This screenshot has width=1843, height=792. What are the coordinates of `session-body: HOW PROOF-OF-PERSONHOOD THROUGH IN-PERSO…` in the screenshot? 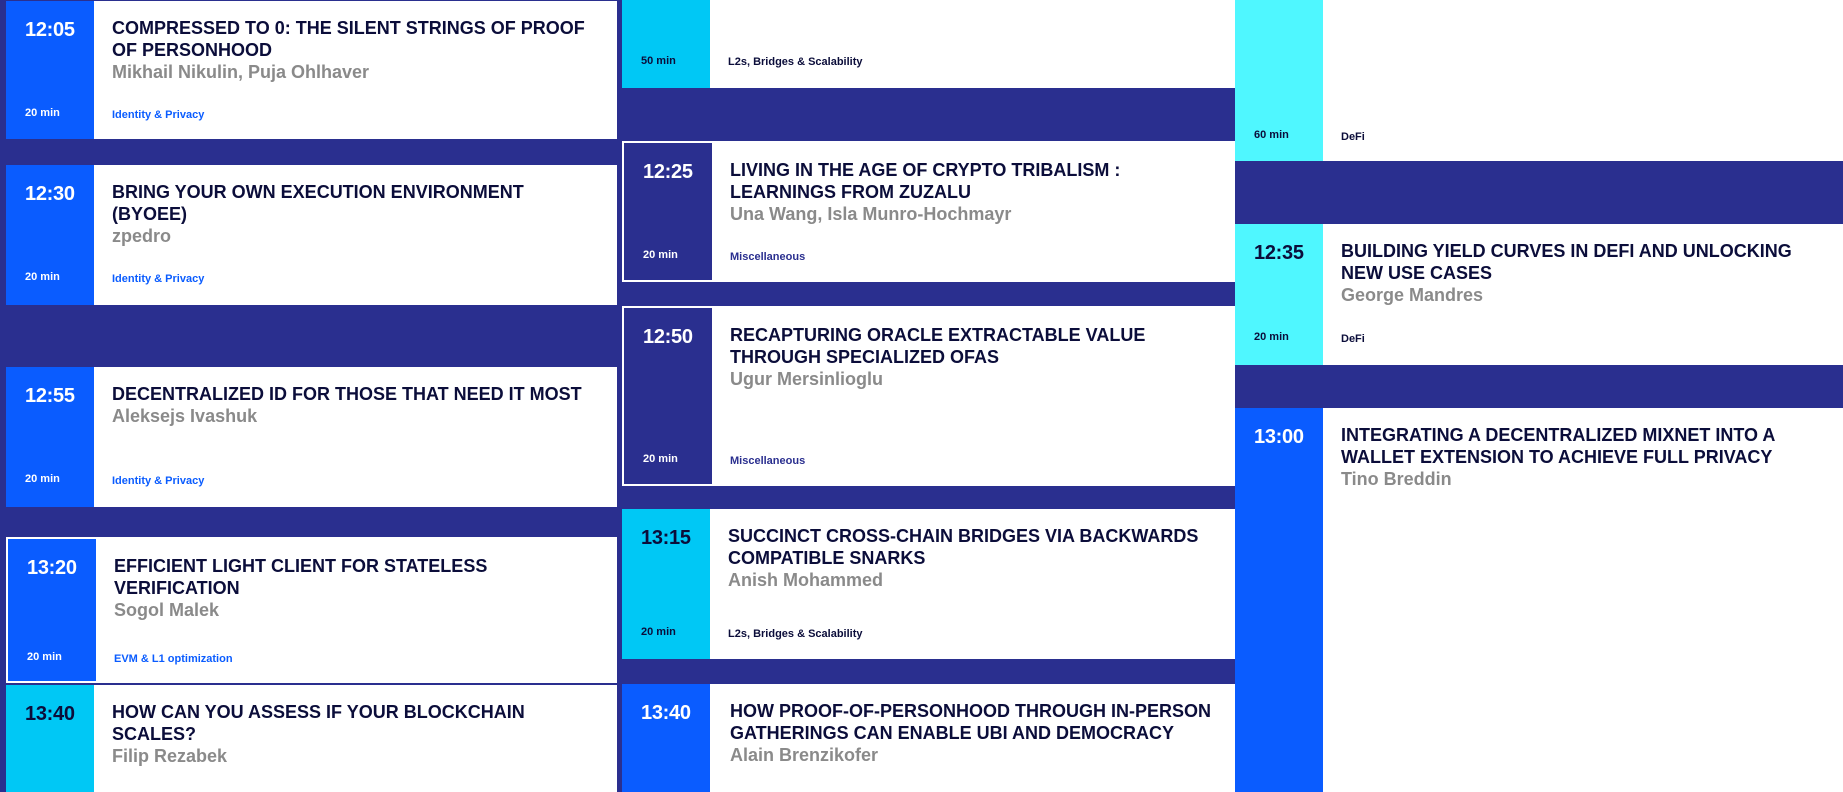 It's located at (972, 738).